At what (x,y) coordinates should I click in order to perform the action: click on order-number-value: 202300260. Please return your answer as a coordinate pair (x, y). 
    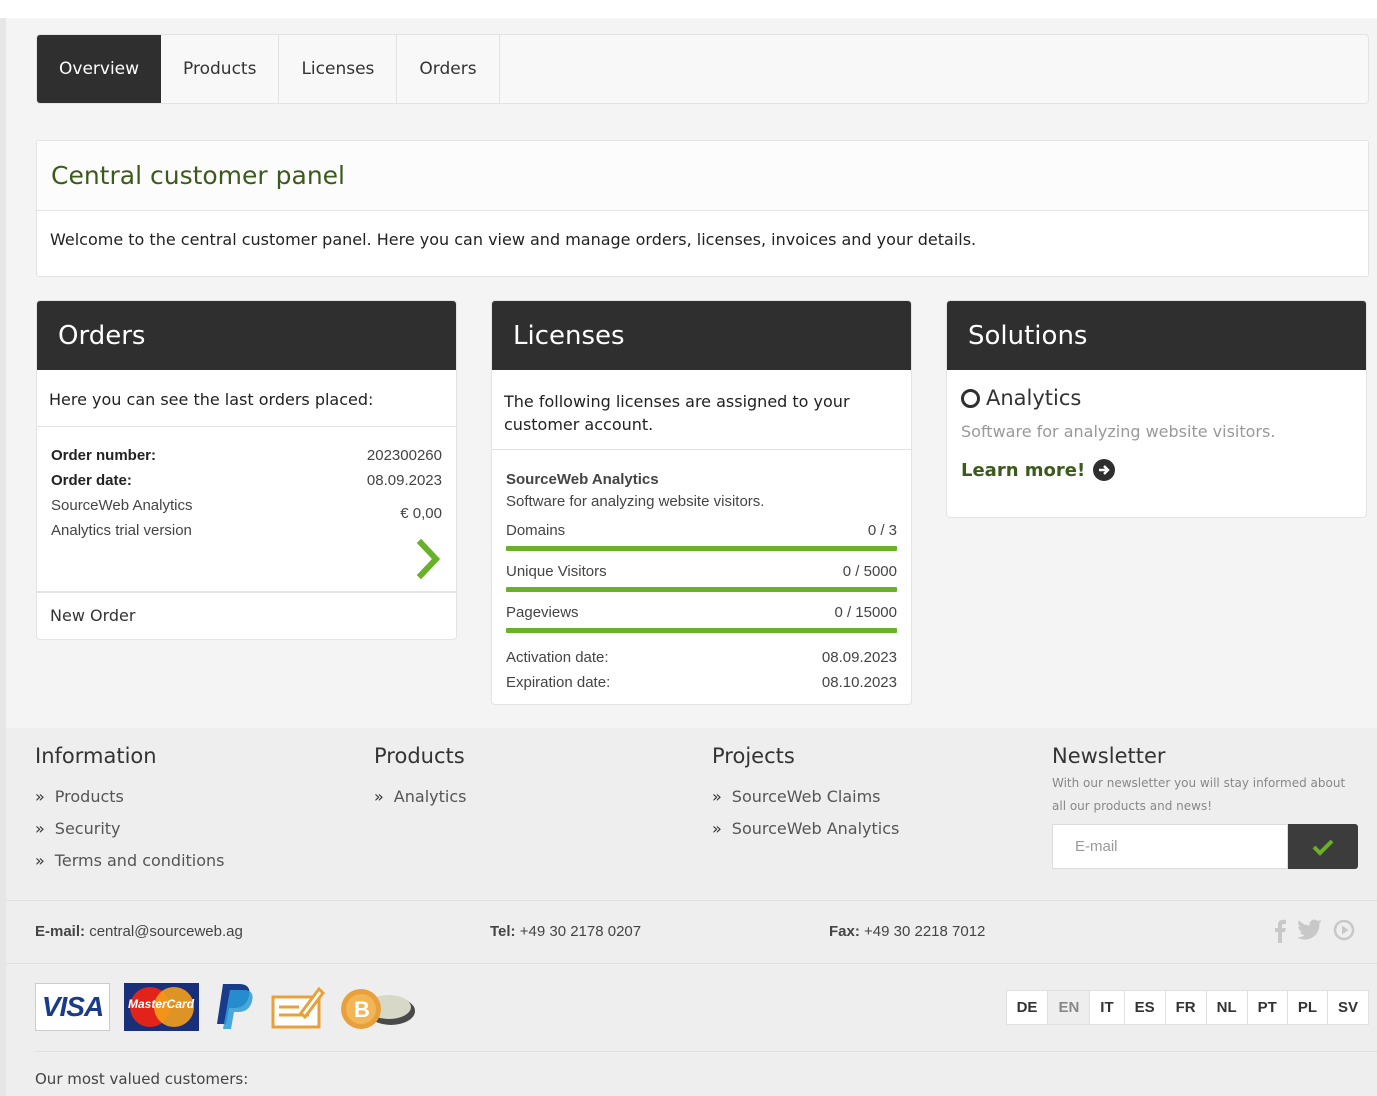
    Looking at the image, I should click on (404, 455).